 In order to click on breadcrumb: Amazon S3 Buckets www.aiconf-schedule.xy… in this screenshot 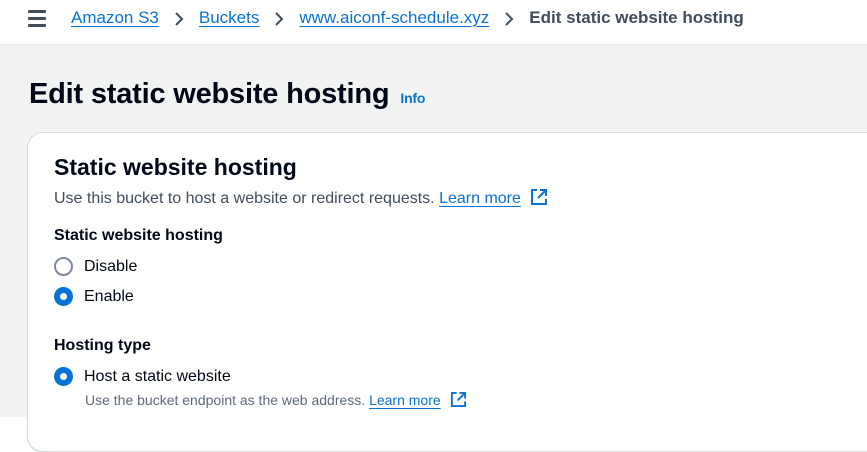, I will do `click(407, 18)`.